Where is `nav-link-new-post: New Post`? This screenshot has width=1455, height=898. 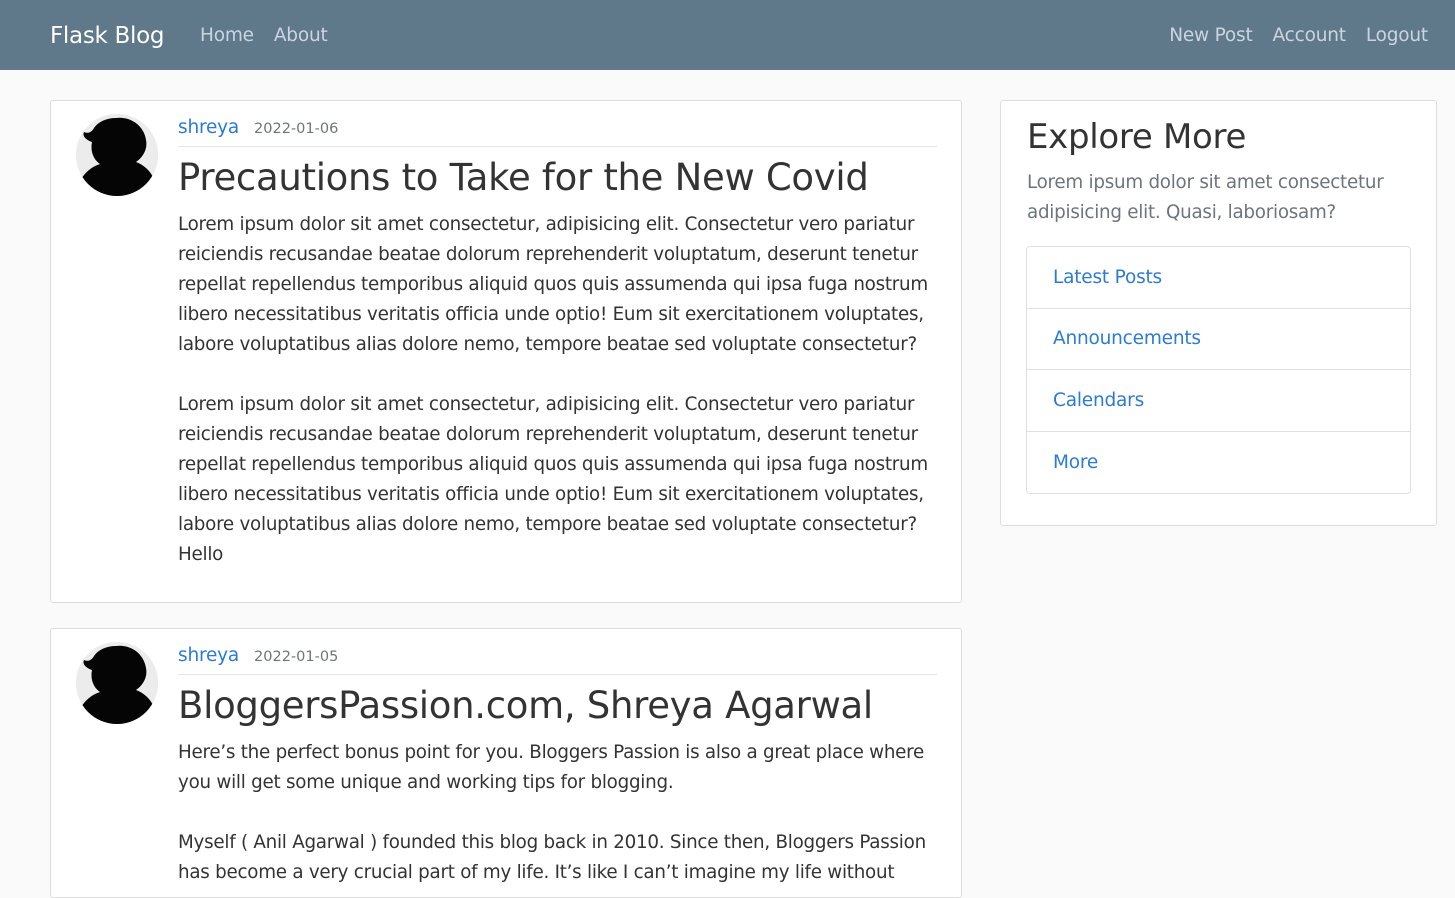 nav-link-new-post: New Post is located at coordinates (1211, 36).